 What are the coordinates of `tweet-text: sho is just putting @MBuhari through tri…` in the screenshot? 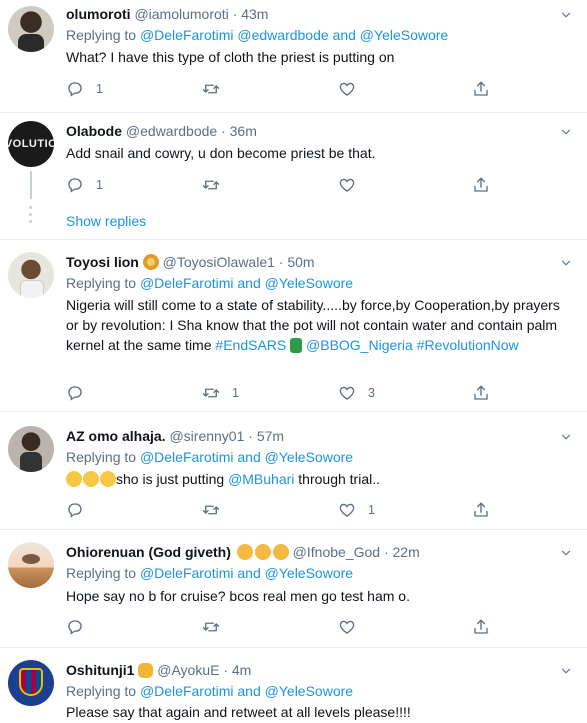 It's located at (316, 479).